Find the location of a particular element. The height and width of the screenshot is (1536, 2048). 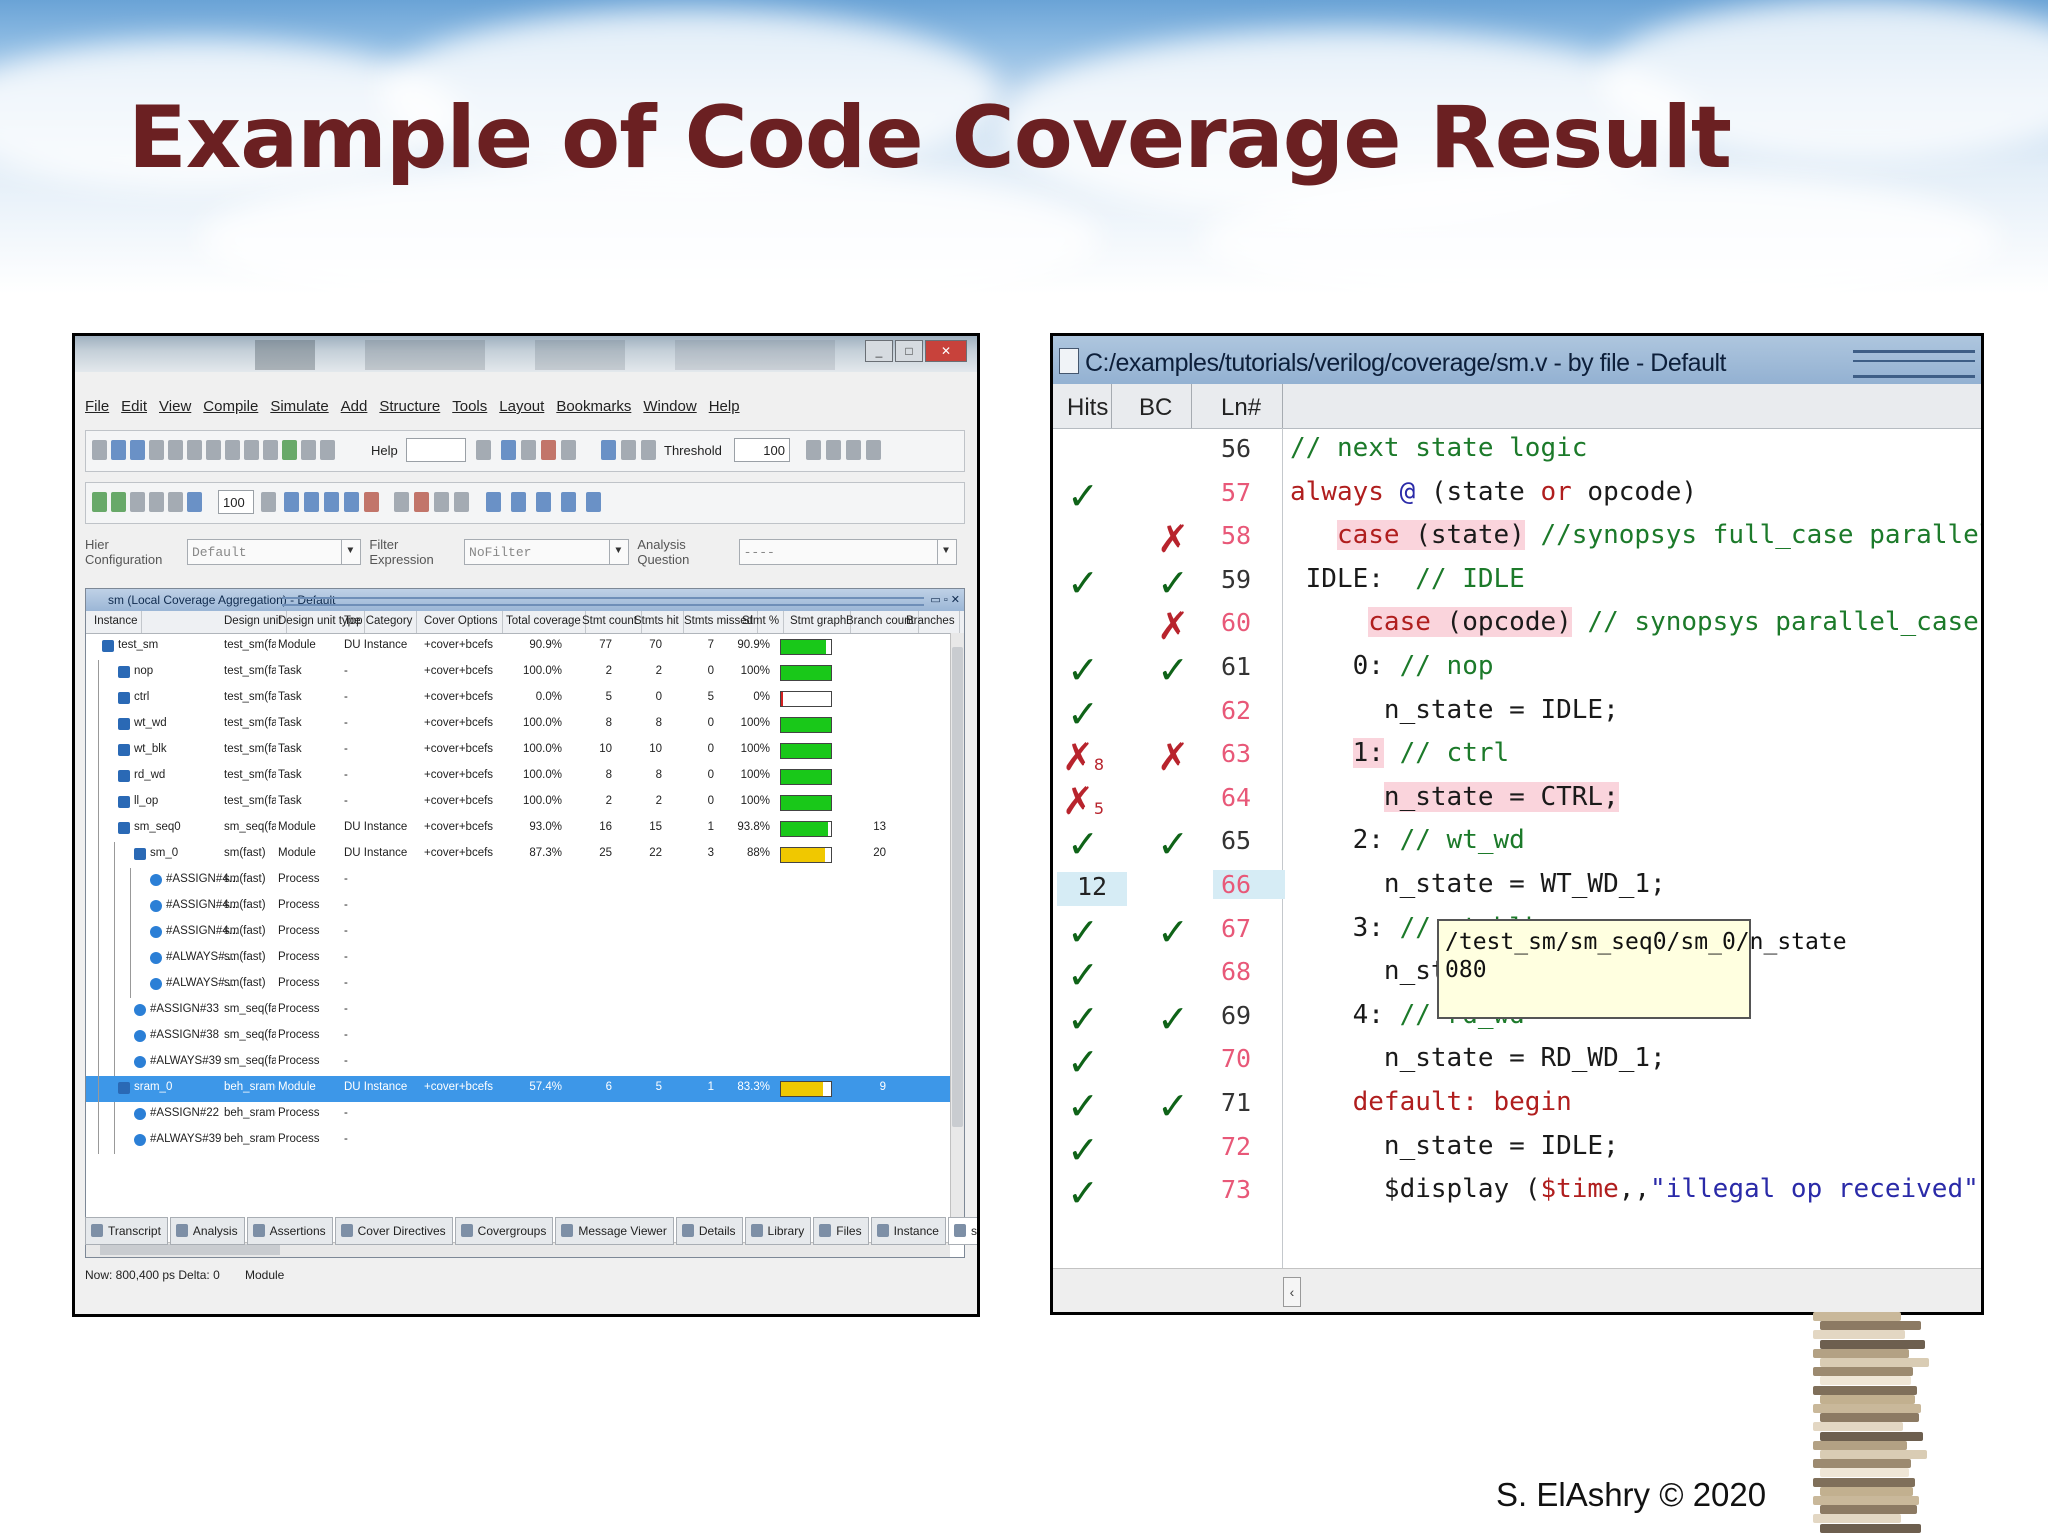

stop-icon is located at coordinates (371, 502).